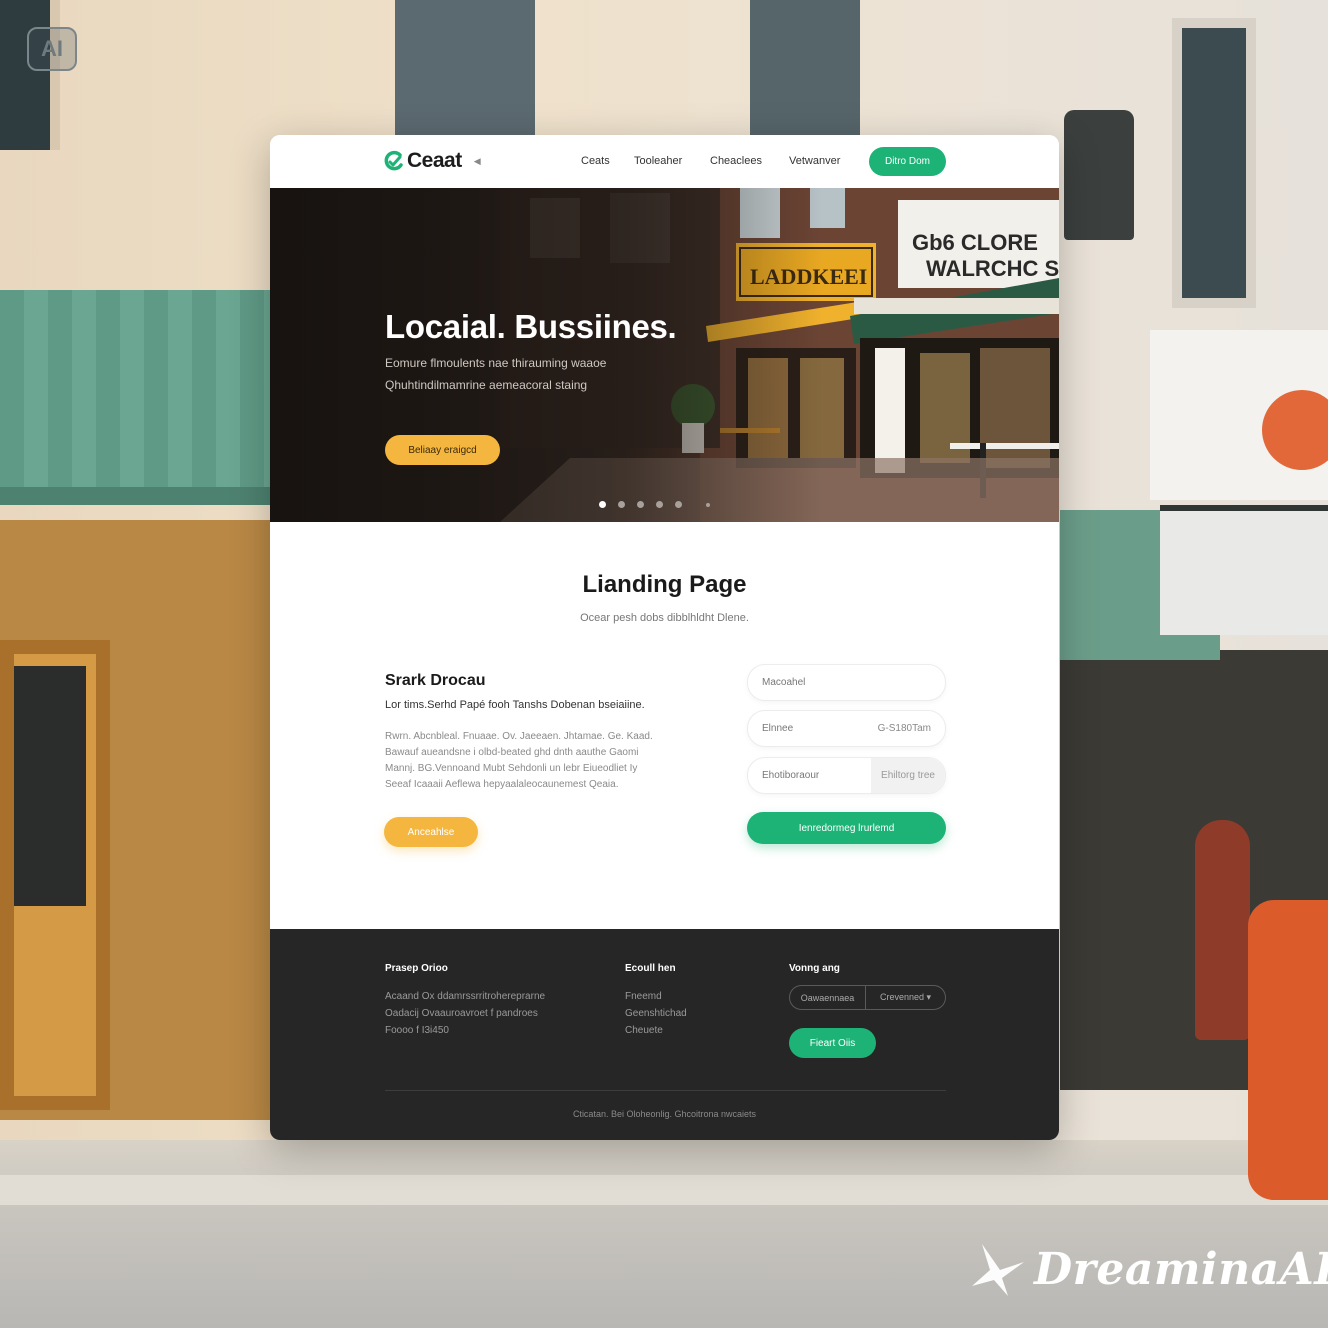 Image resolution: width=1328 pixels, height=1328 pixels. What do you see at coordinates (736, 161) in the screenshot?
I see `nav-link-3: Cheaclees` at bounding box center [736, 161].